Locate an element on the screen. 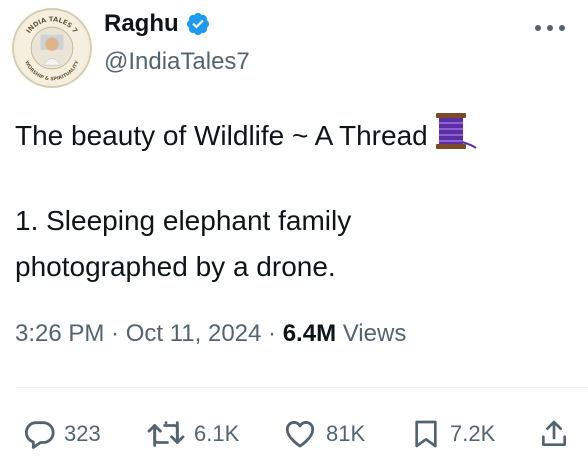 The width and height of the screenshot is (588, 470). more-icon is located at coordinates (550, 28).